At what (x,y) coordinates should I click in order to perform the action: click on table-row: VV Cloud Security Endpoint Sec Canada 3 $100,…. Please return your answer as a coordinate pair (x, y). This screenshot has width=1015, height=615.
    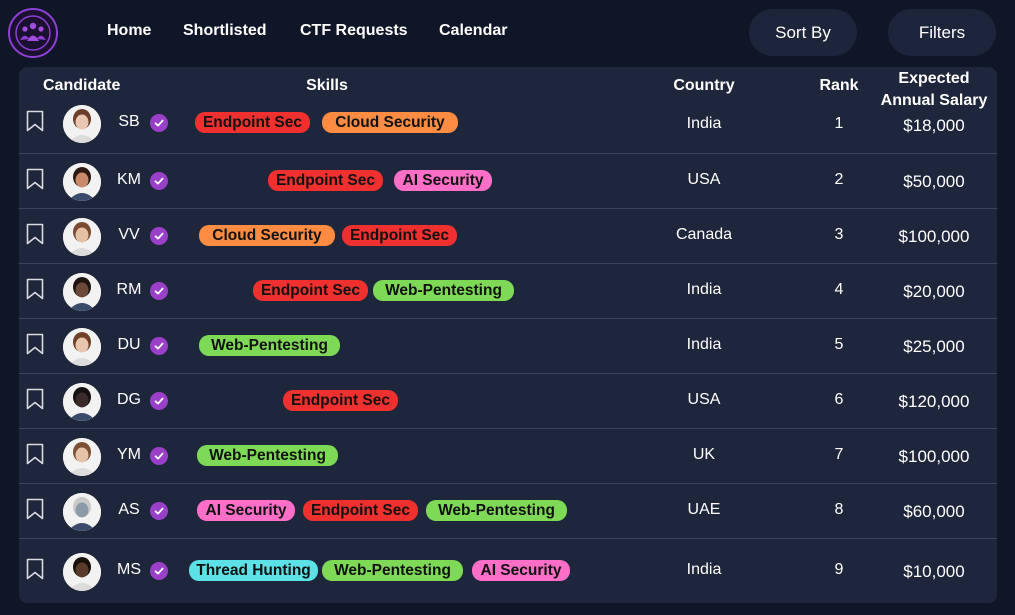
    Looking at the image, I should click on (508, 236).